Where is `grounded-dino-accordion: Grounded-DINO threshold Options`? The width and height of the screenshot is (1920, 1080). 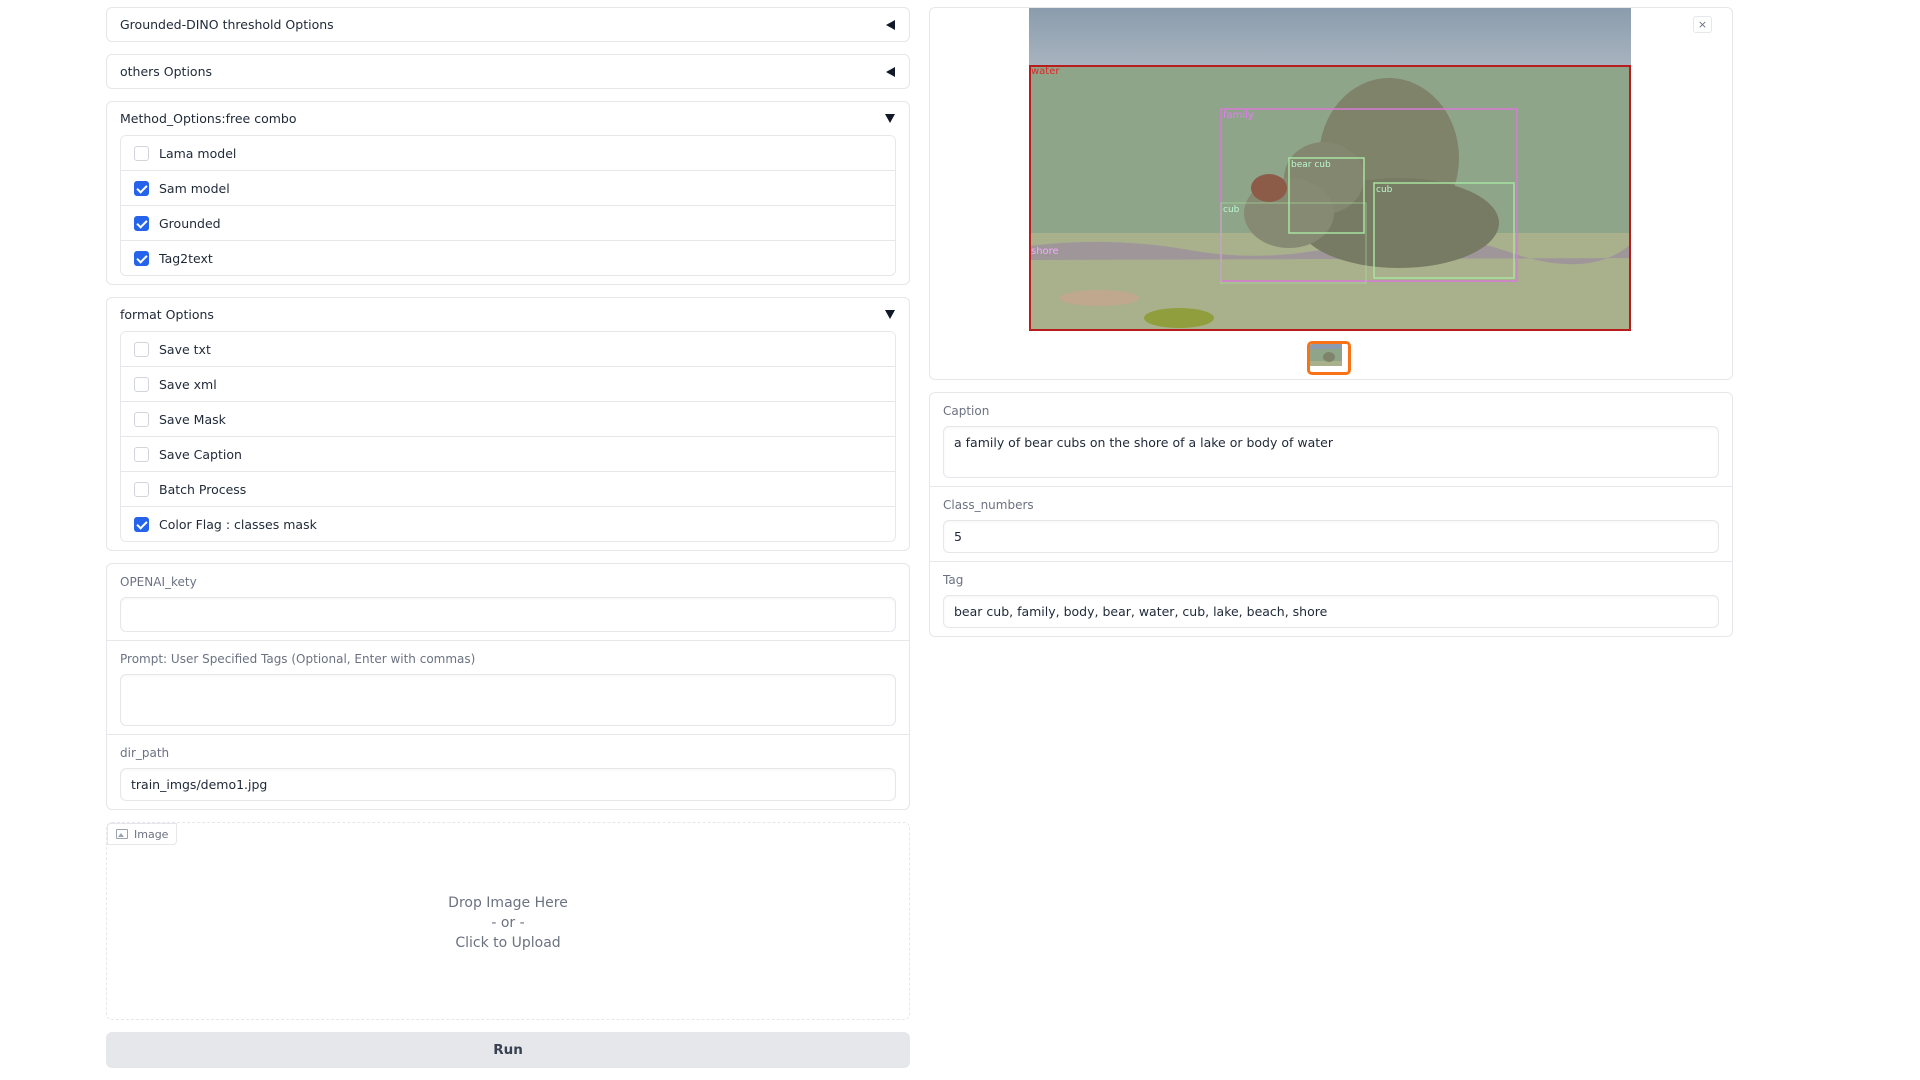 grounded-dino-accordion: Grounded-DINO threshold Options is located at coordinates (508, 24).